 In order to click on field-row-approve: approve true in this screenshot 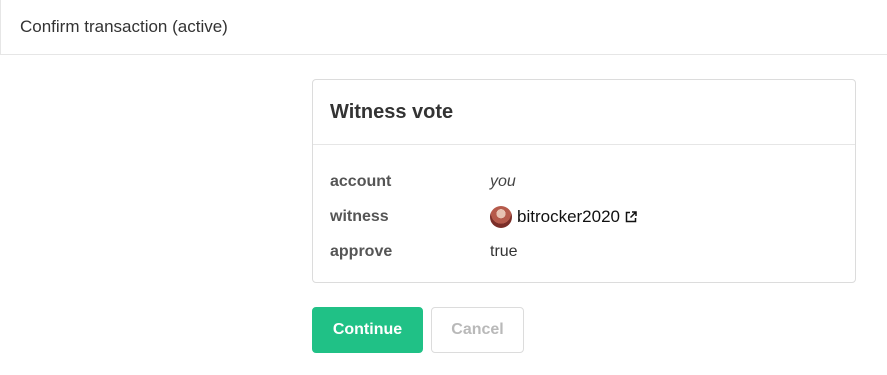, I will do `click(584, 251)`.